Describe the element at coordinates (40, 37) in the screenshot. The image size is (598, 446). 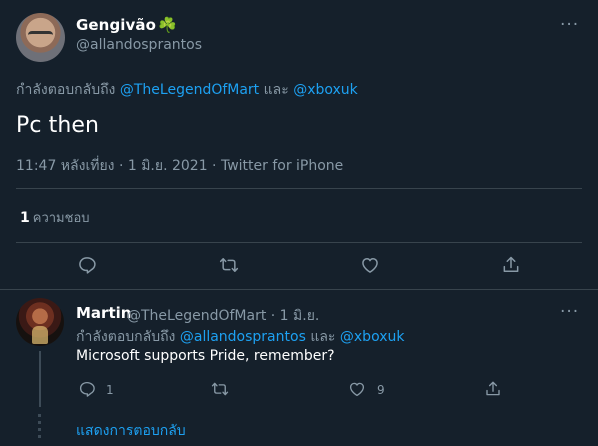
I see `main-author-avatar` at that location.